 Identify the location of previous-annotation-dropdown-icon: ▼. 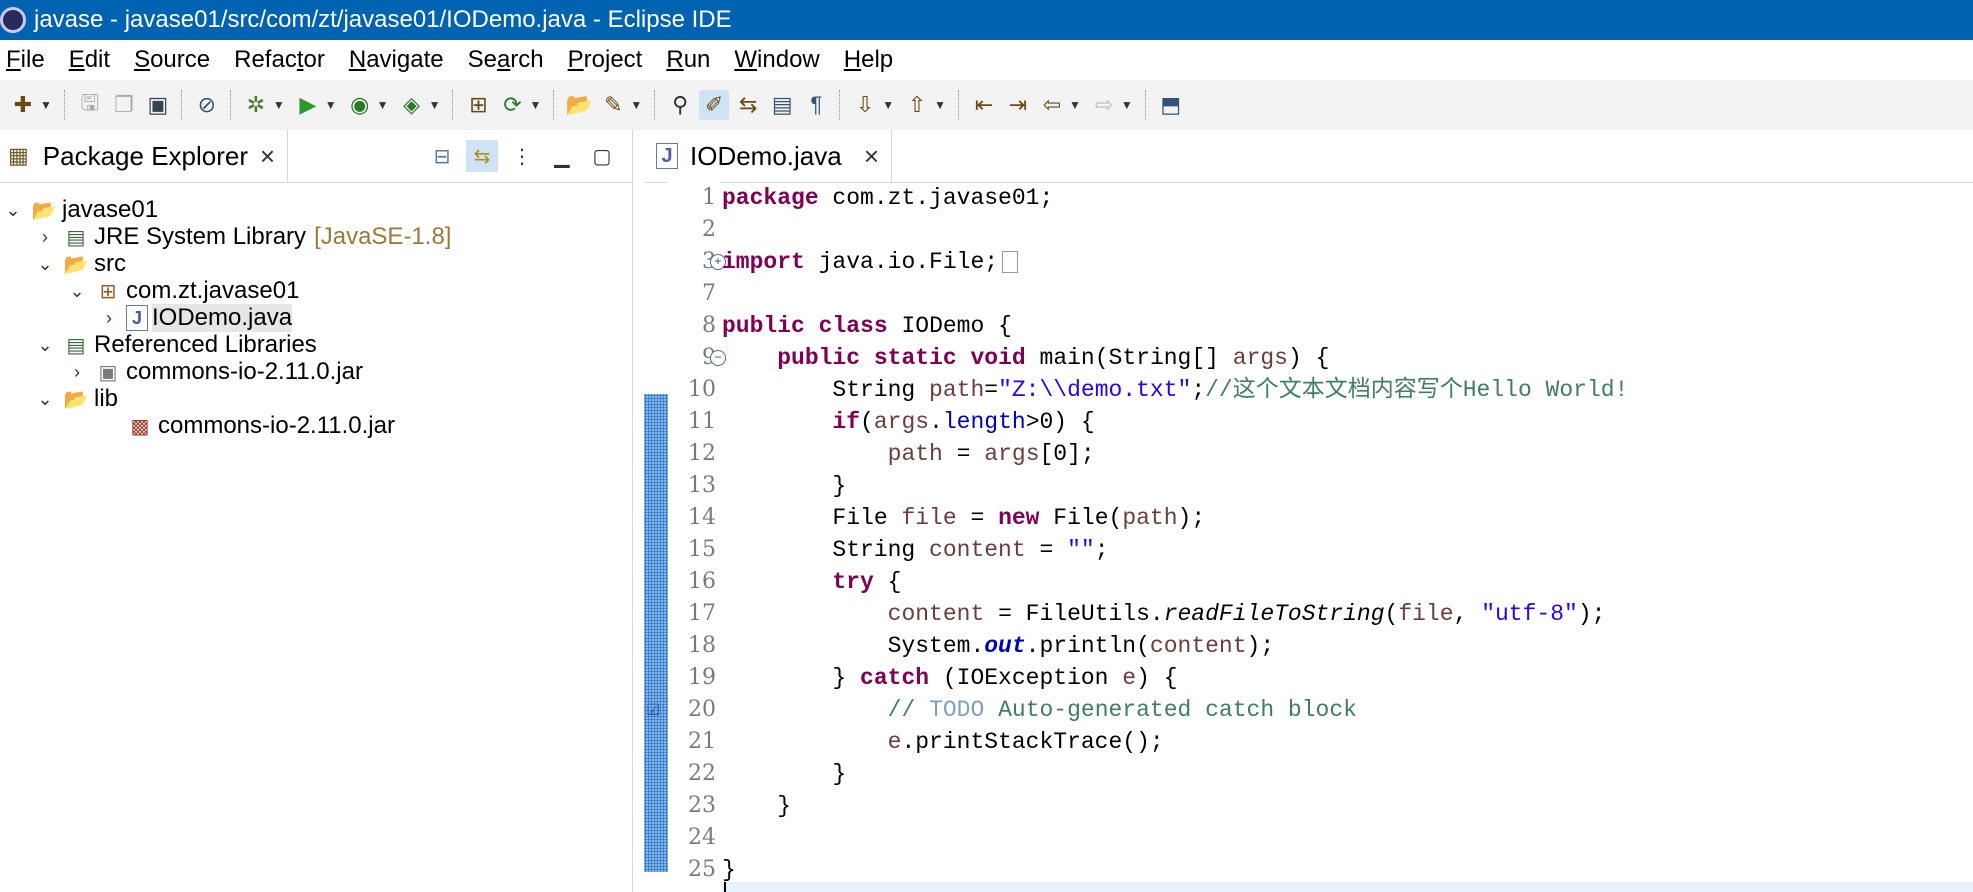
(940, 105).